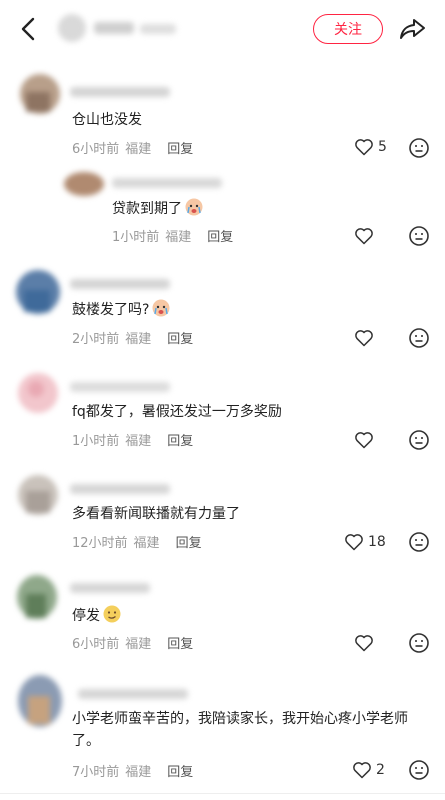  I want to click on comment-time: 12小时前, so click(100, 543).